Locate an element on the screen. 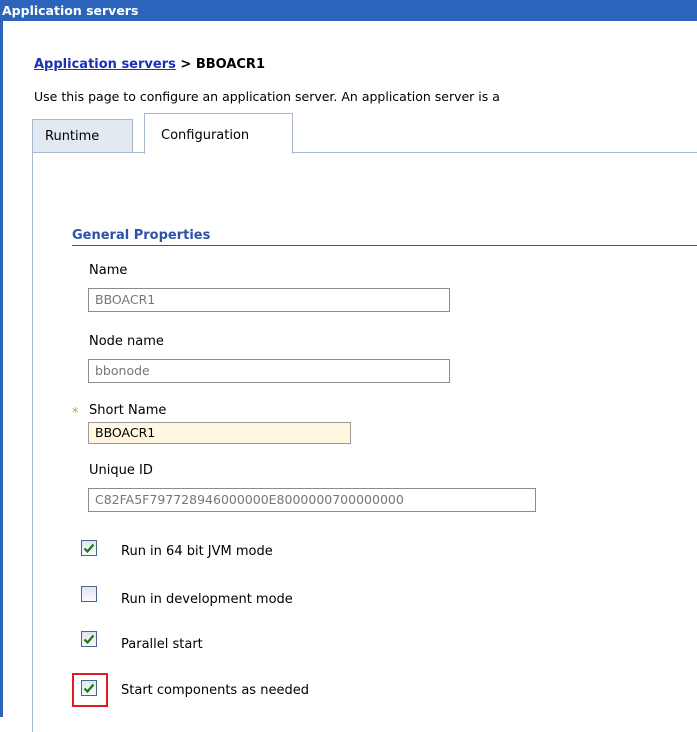 This screenshot has height=732, width=697. section-divider is located at coordinates (384, 245).